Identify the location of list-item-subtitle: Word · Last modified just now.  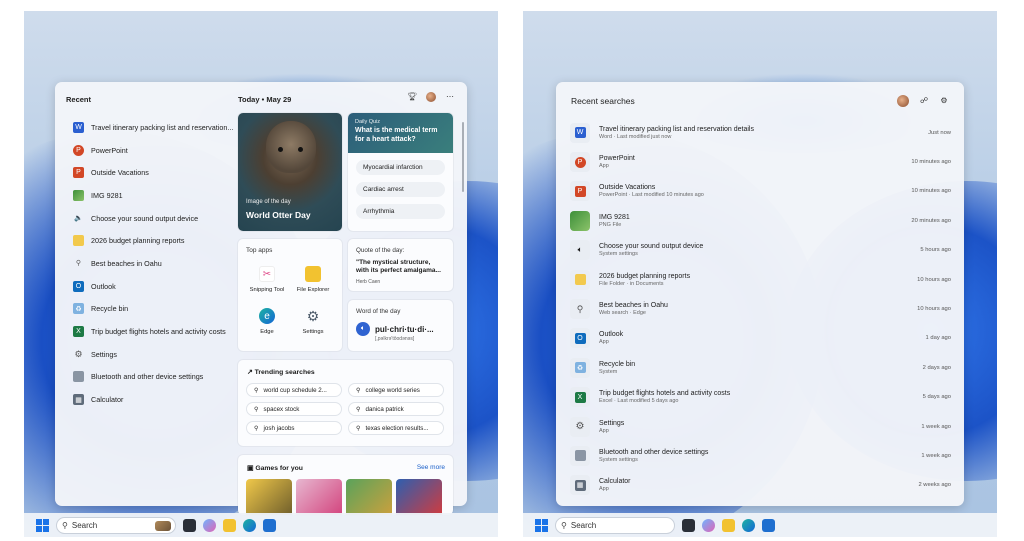
(635, 136).